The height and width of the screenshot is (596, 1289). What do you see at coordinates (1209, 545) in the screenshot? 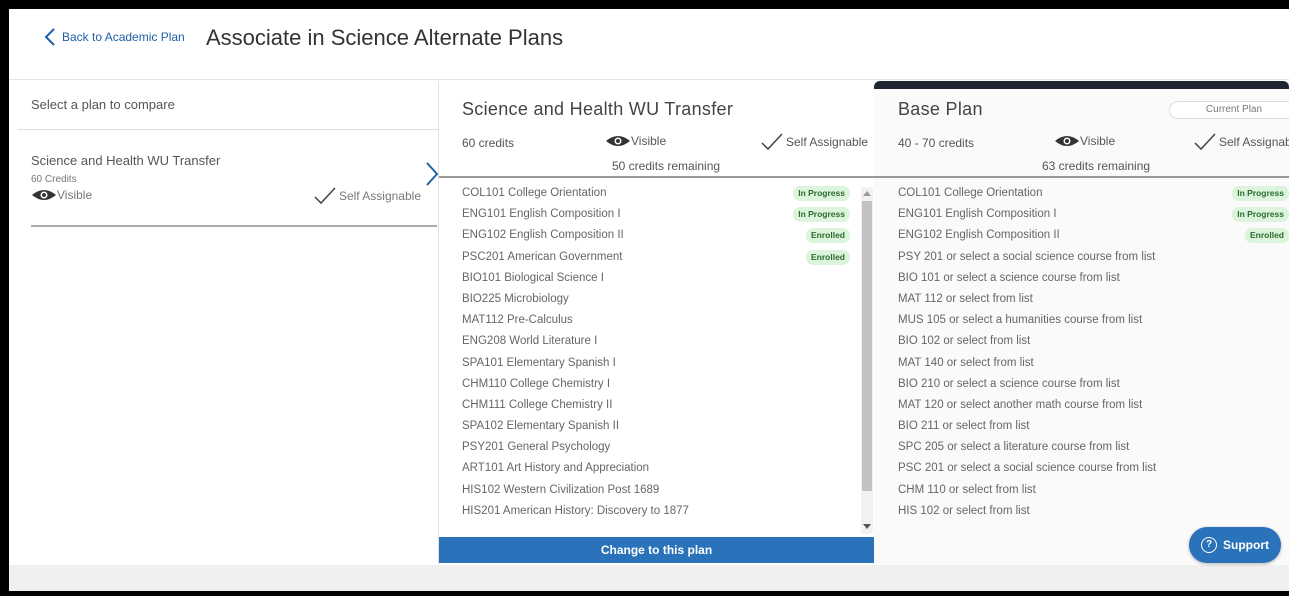
I see `question-circle-icon: ?` at bounding box center [1209, 545].